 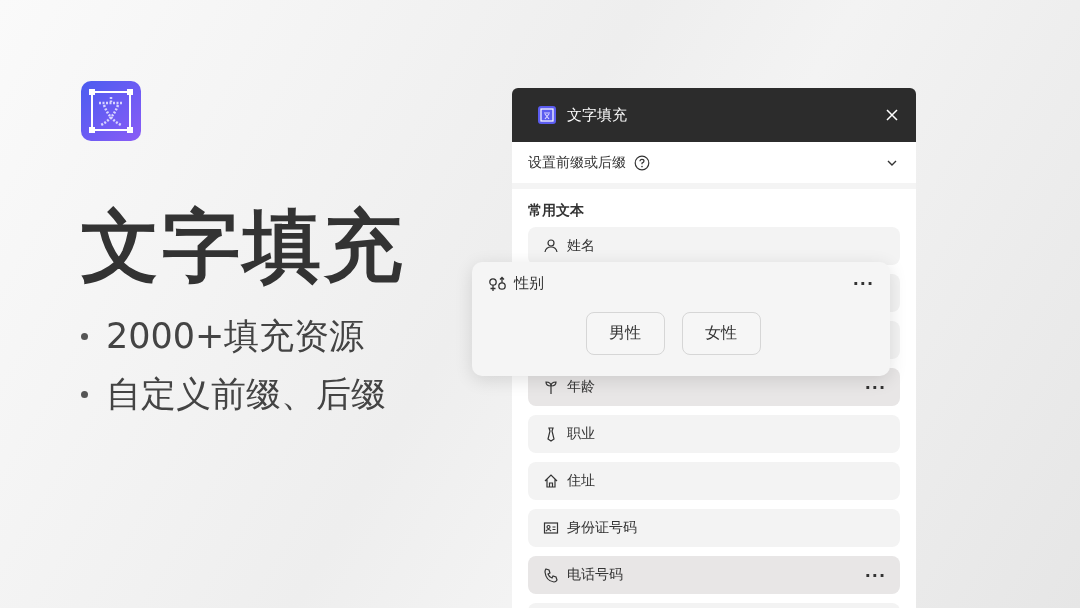 I want to click on sprout-icon, so click(x=551, y=387).